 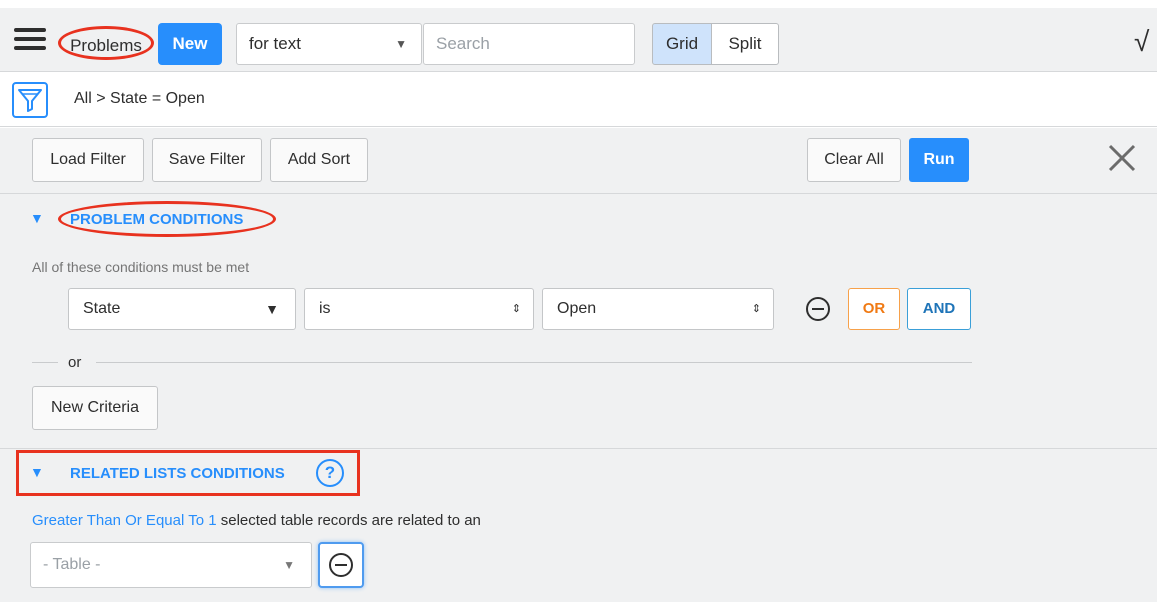 I want to click on save-filter-button: Save Filter, so click(x=207, y=160).